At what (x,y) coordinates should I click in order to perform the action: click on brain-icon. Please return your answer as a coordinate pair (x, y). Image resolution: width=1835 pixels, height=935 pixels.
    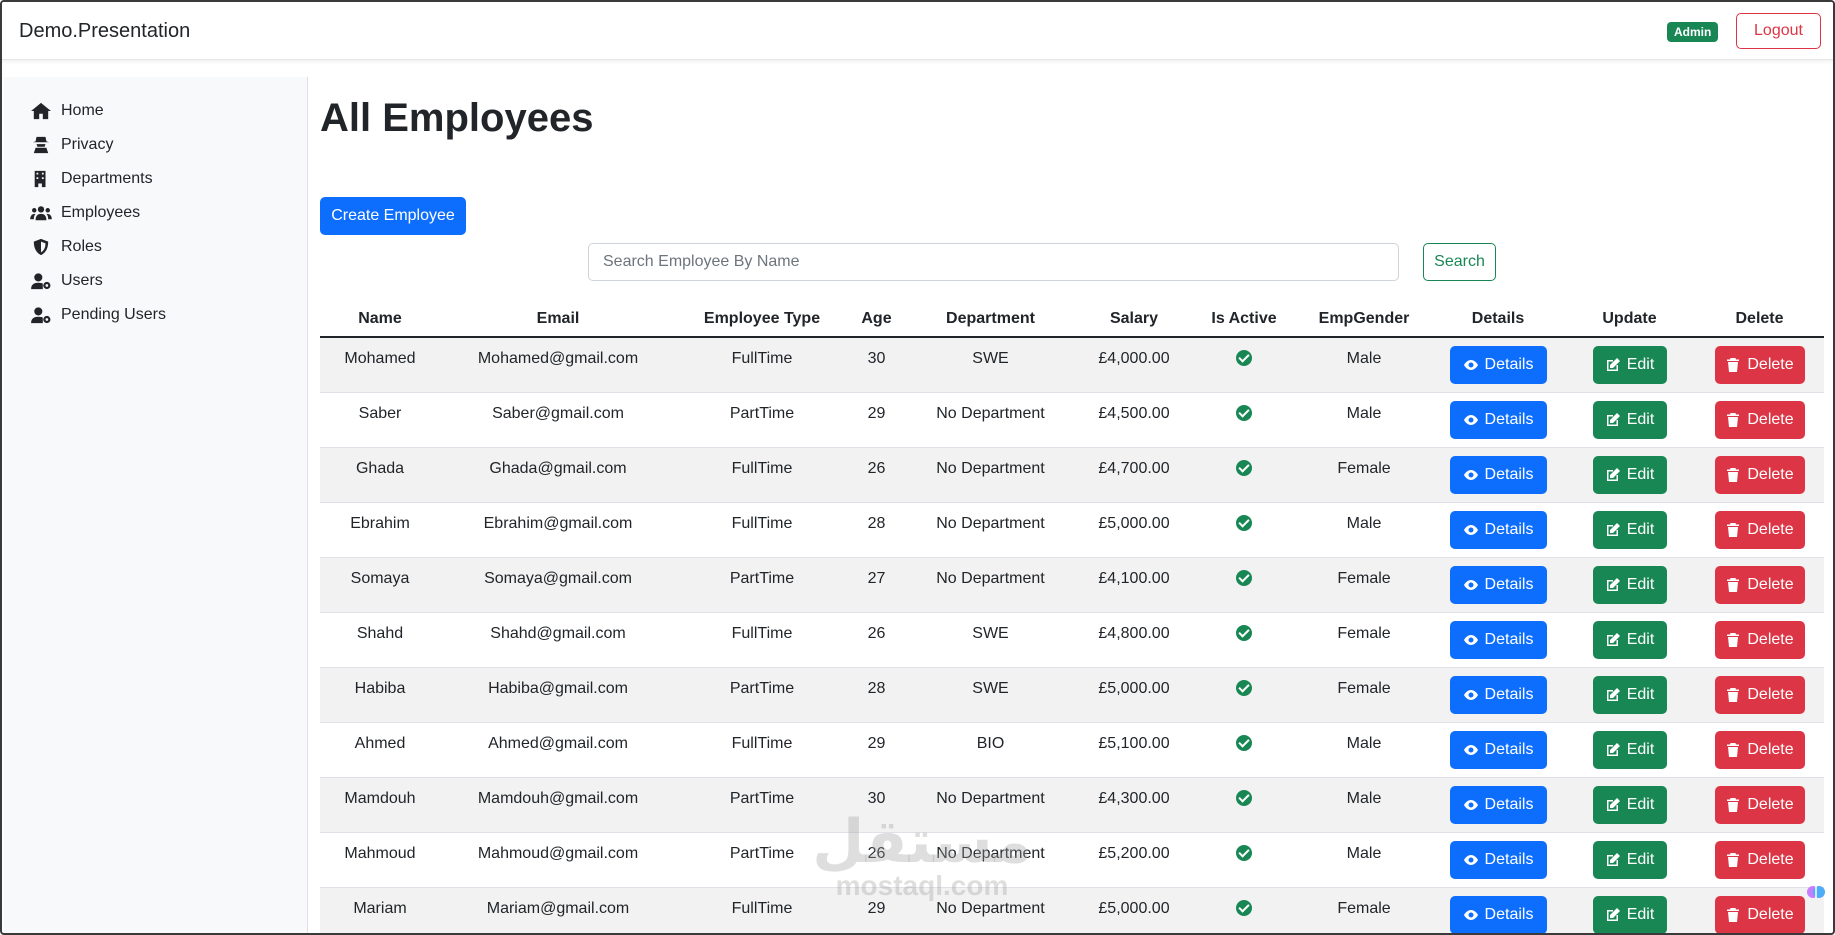
    Looking at the image, I should click on (1816, 892).